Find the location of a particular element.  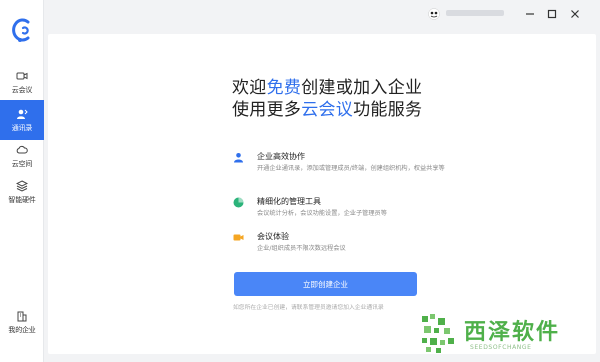

sidebar-item-label: 我的企业 is located at coordinates (22, 329).